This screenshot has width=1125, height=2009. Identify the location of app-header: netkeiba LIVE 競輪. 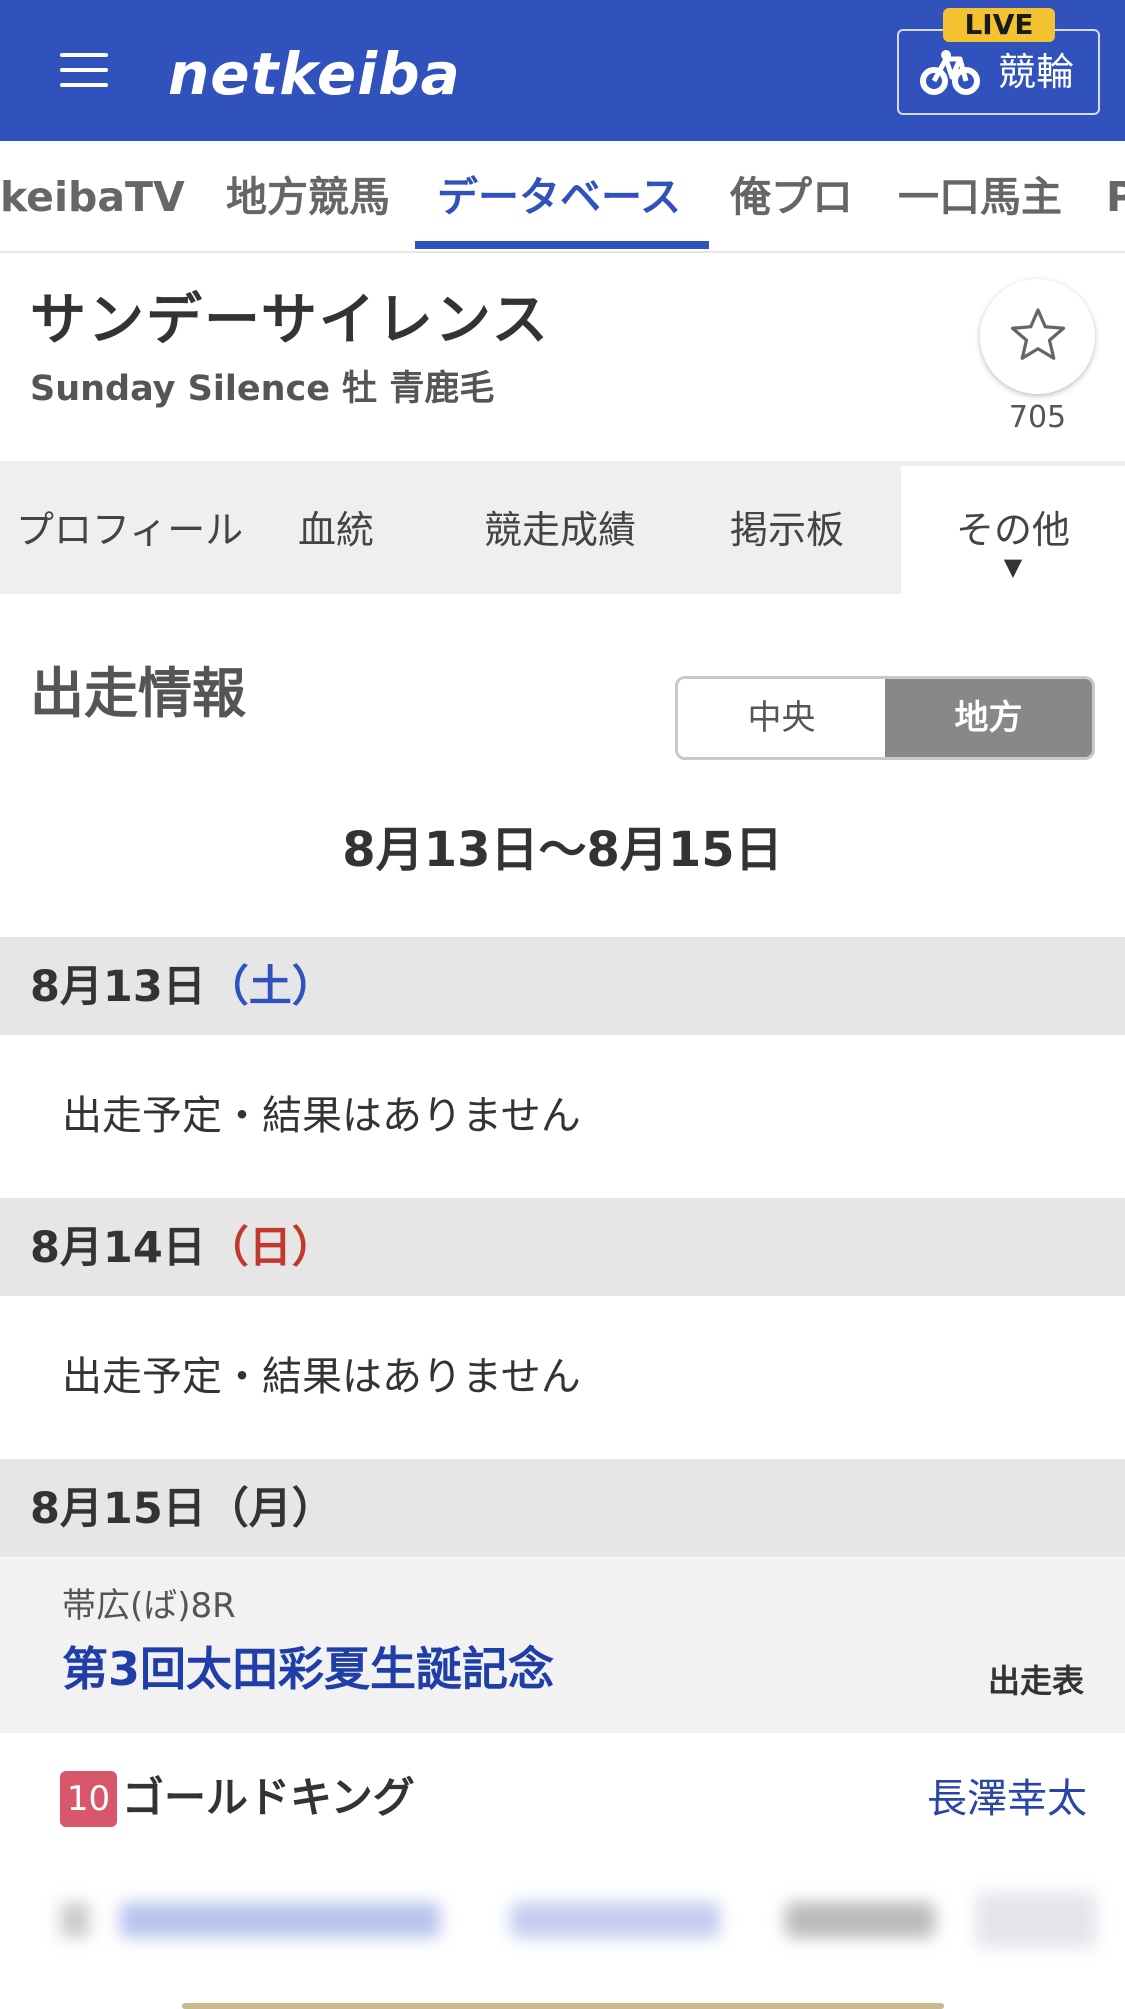
(562, 70).